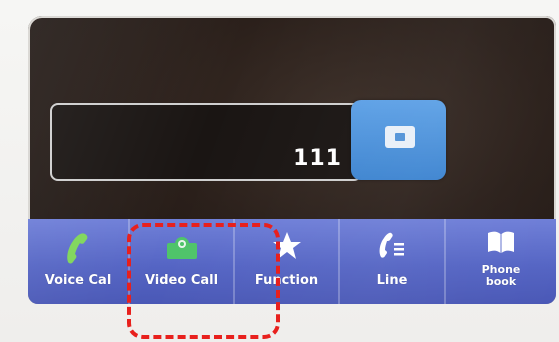 Image resolution: width=559 pixels, height=342 pixels. Describe the element at coordinates (181, 280) in the screenshot. I see `video-call-label: Video Call` at that location.